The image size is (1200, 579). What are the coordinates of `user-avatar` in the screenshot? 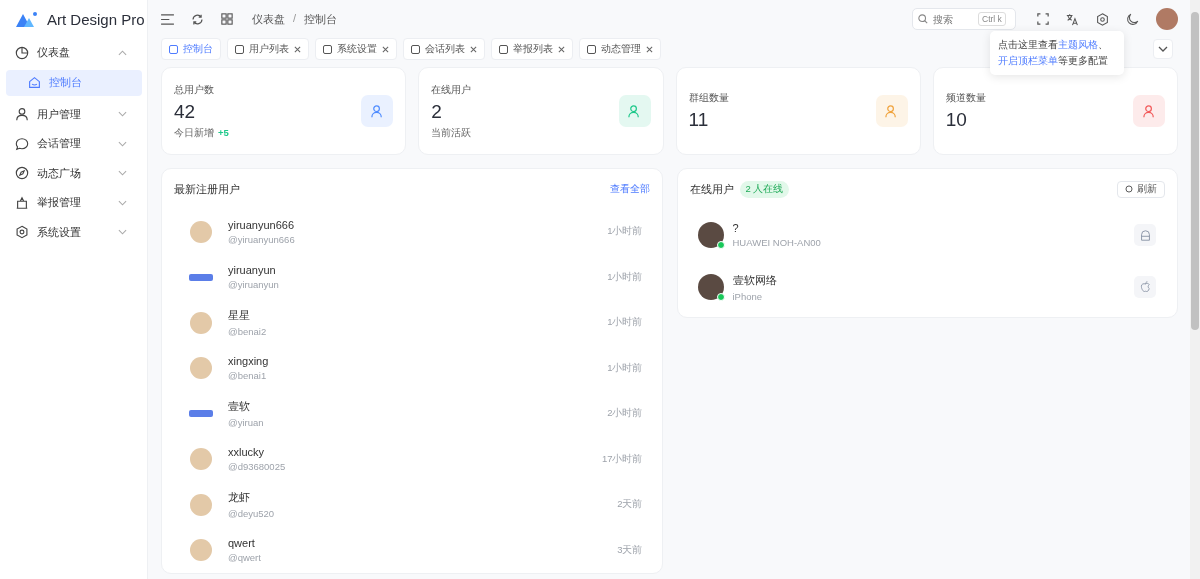 It's located at (1167, 19).